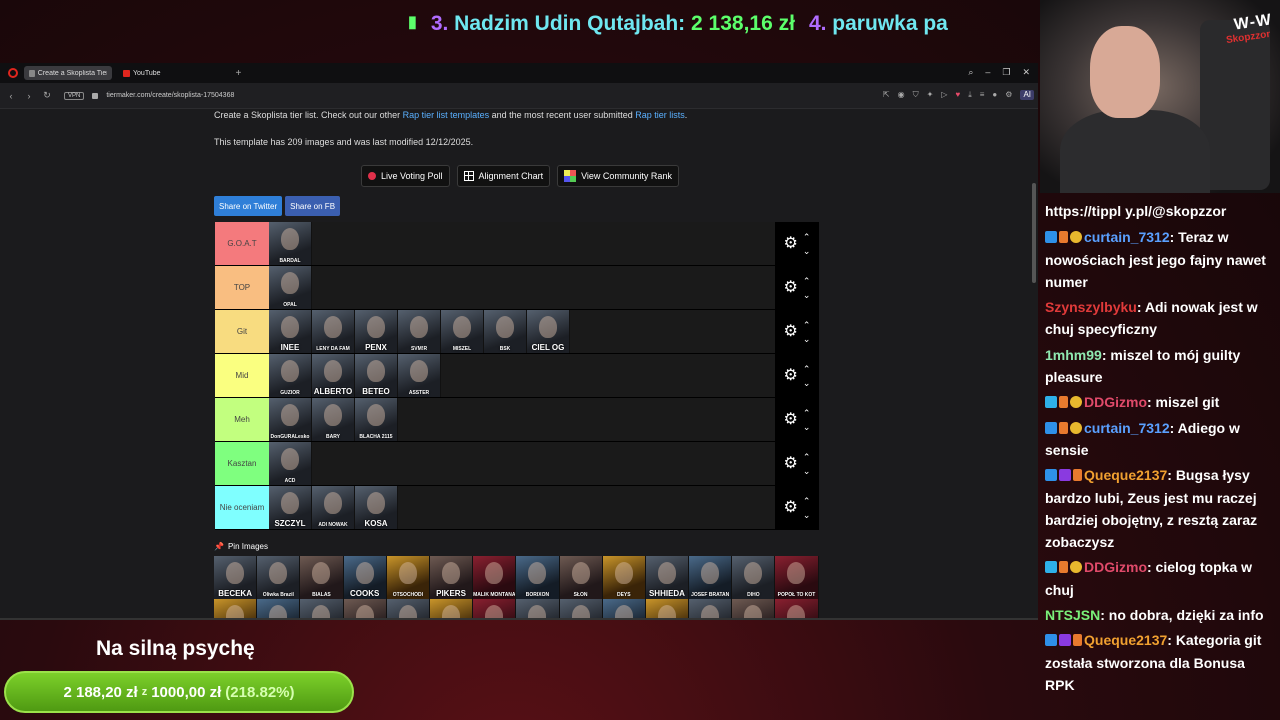  Describe the element at coordinates (290, 463) in the screenshot. I see `artist-thumbnail: ACD` at that location.